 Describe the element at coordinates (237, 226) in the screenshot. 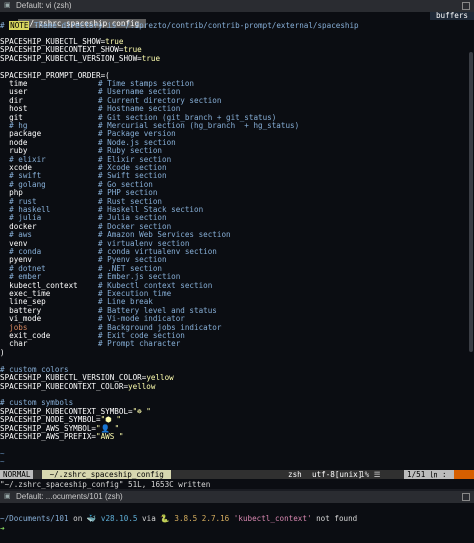

I see `prompt-order-item: docker # Docker section` at that location.